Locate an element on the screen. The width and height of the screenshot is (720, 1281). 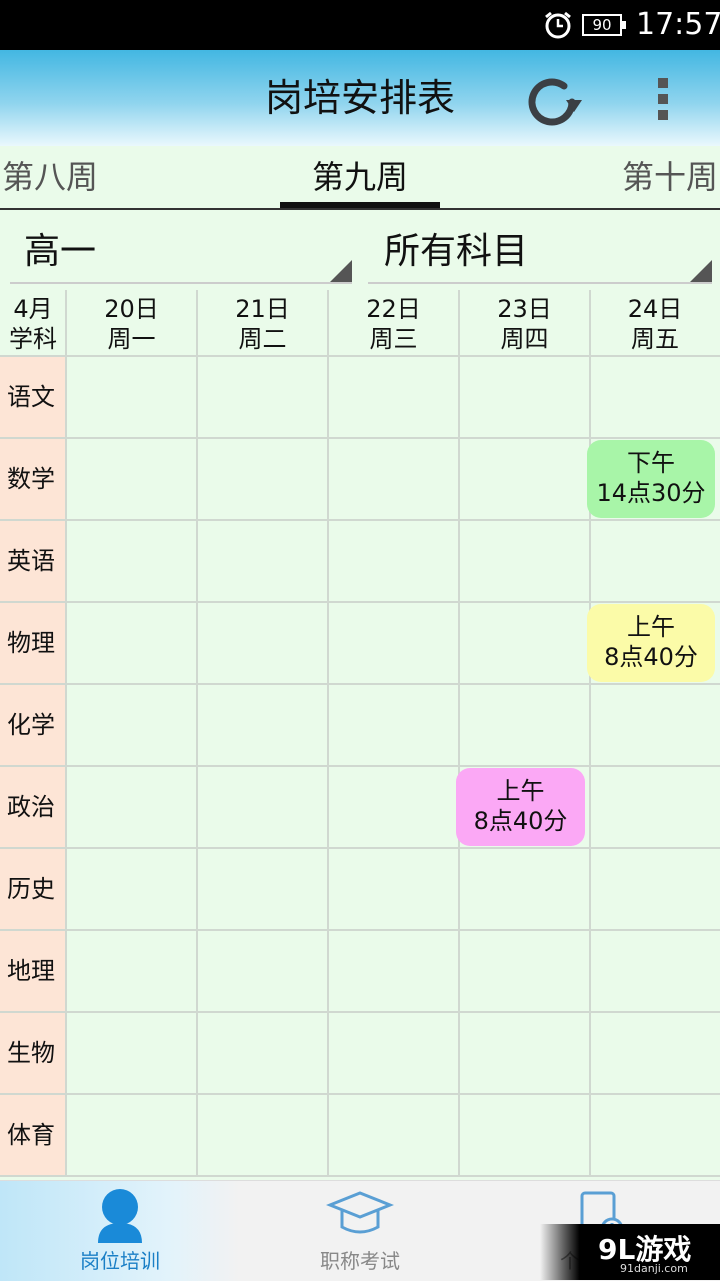
day-header: 20日 周一 is located at coordinates (131, 323).